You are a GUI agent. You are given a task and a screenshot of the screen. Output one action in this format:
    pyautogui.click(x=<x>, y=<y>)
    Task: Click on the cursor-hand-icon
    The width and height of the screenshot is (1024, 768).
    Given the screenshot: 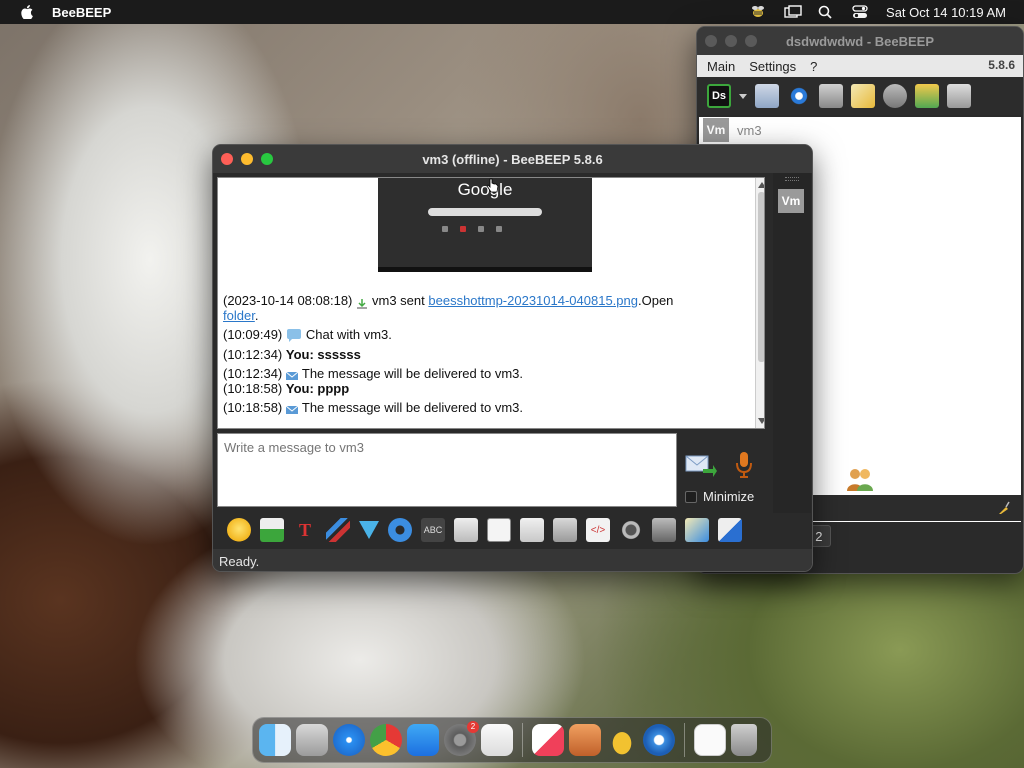 What is the action you would take?
    pyautogui.click(x=492, y=185)
    